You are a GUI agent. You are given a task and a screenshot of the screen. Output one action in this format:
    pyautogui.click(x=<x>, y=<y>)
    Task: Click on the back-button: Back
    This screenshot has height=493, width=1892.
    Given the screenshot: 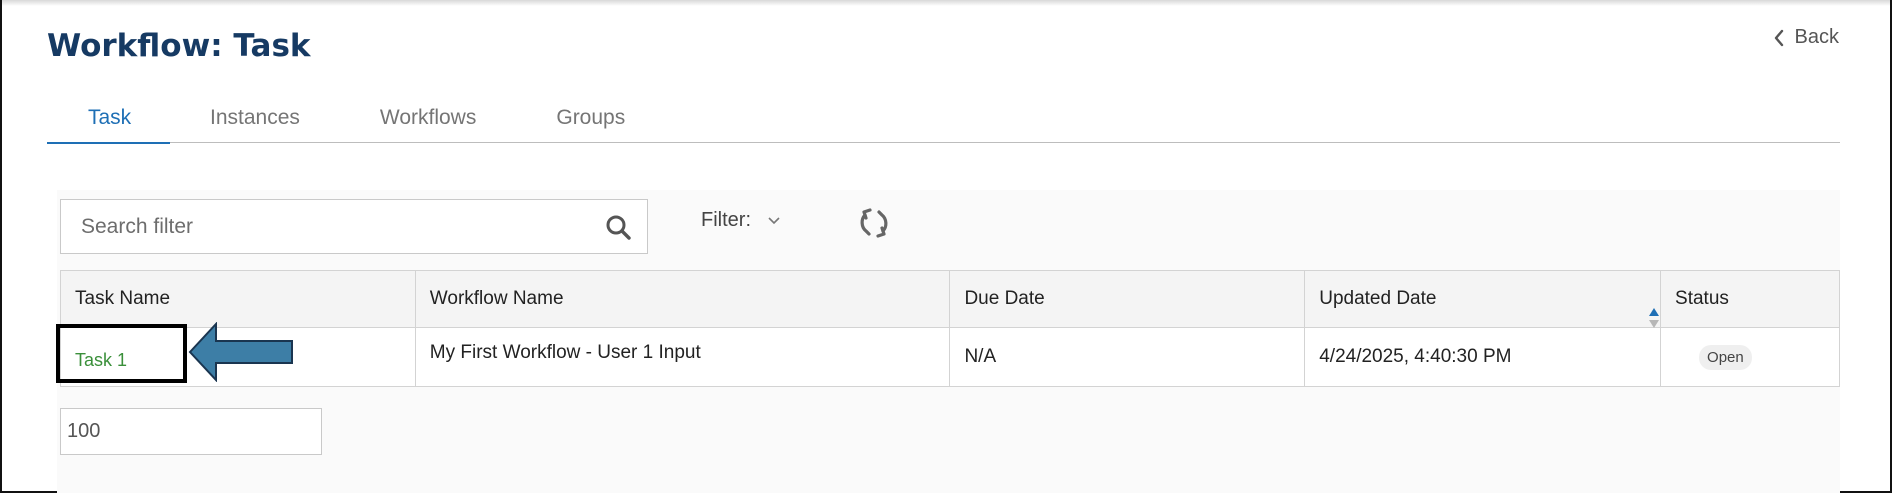 What is the action you would take?
    pyautogui.click(x=1806, y=37)
    